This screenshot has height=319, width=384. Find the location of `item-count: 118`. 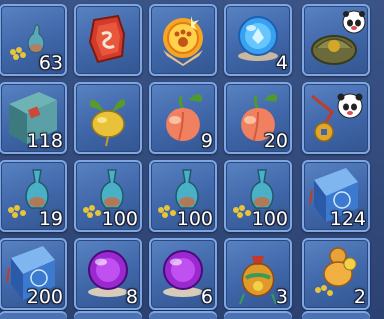

item-count: 118 is located at coordinates (44, 141).